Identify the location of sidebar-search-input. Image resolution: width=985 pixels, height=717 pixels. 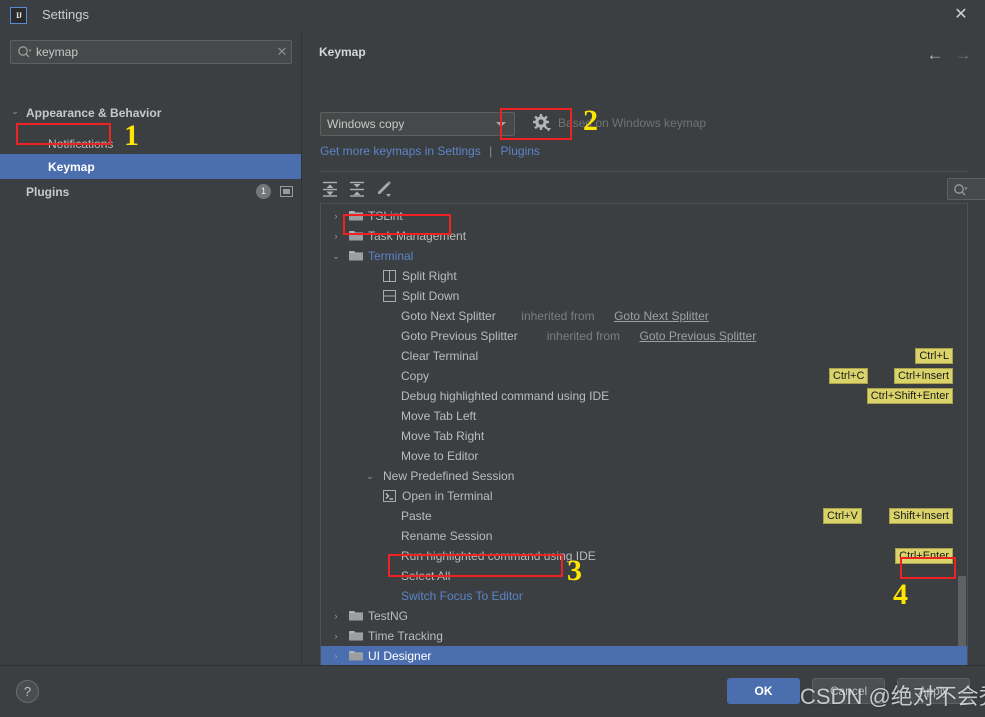
(152, 52).